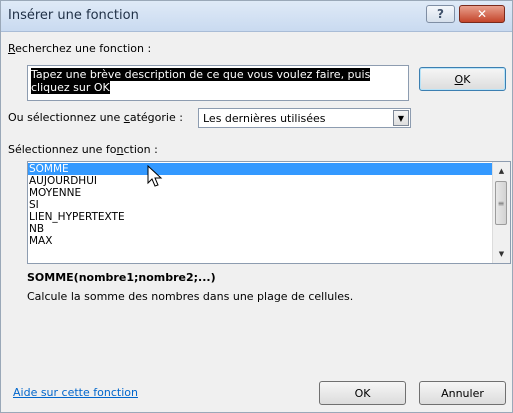  What do you see at coordinates (260, 193) in the screenshot?
I see `list-item: MOYENNE` at bounding box center [260, 193].